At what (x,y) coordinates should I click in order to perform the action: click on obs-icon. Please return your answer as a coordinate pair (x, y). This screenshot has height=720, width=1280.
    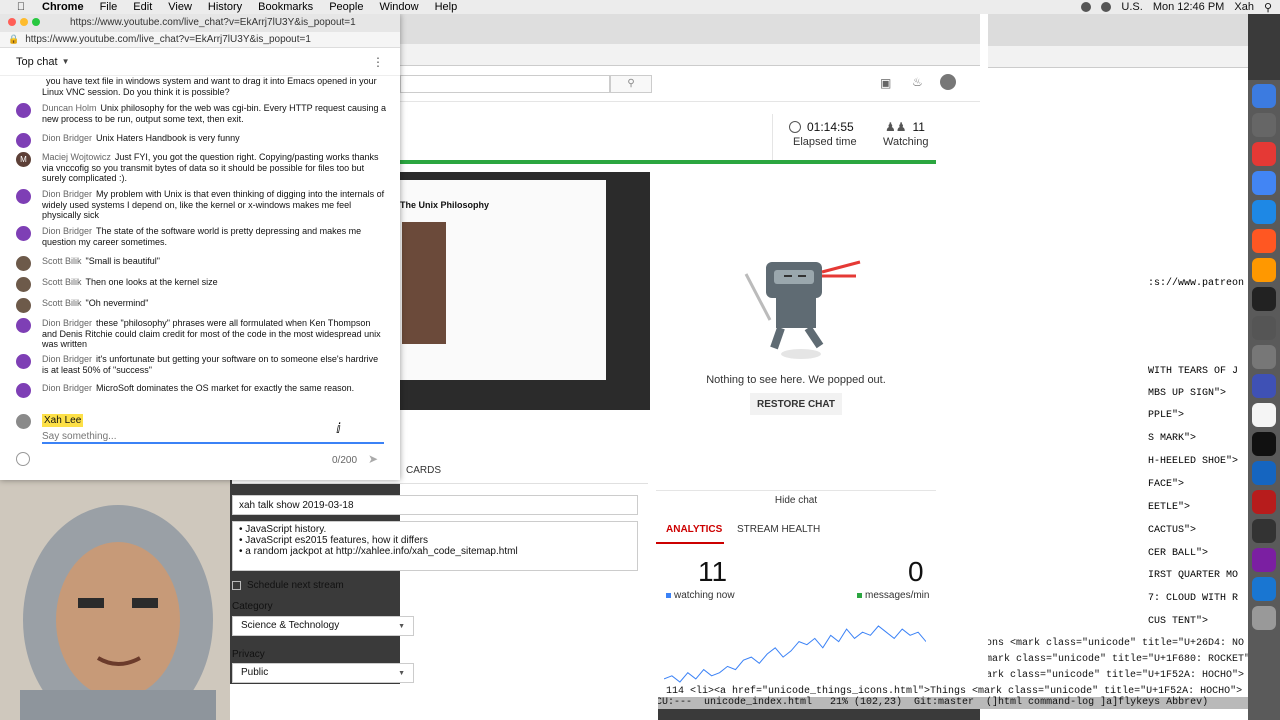
    Looking at the image, I should click on (1264, 444).